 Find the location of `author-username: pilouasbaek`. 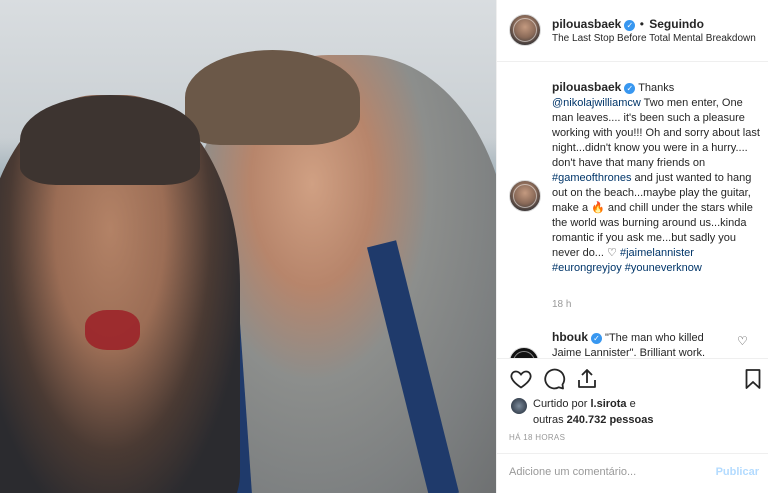

author-username: pilouasbaek is located at coordinates (586, 24).